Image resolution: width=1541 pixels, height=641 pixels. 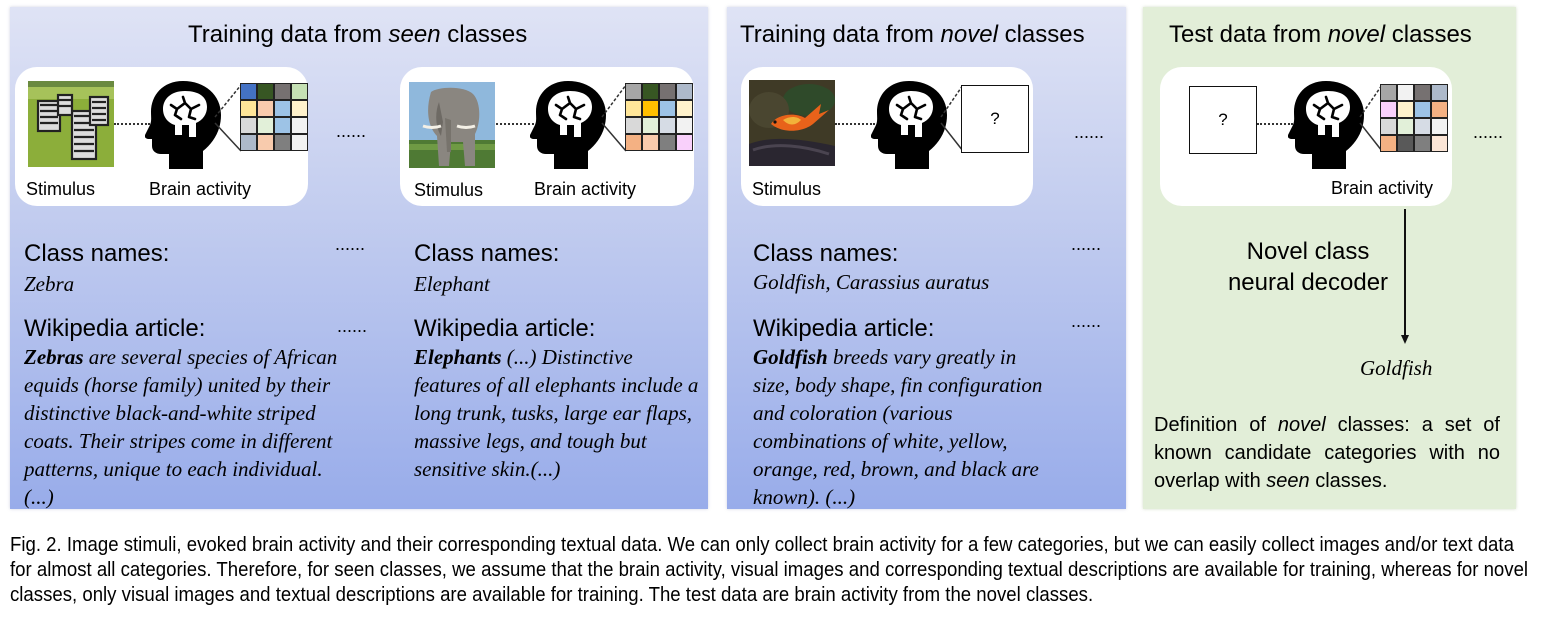 I want to click on predicted-class: Goldfish, so click(x=1396, y=368).